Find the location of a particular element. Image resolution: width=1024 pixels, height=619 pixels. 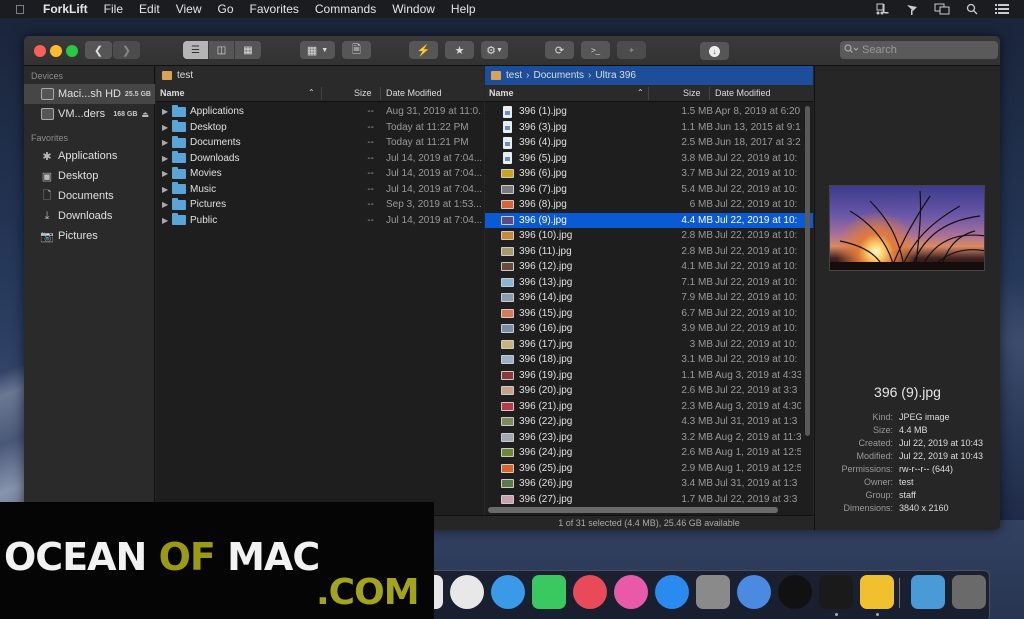

menu-go: Go is located at coordinates (226, 9).